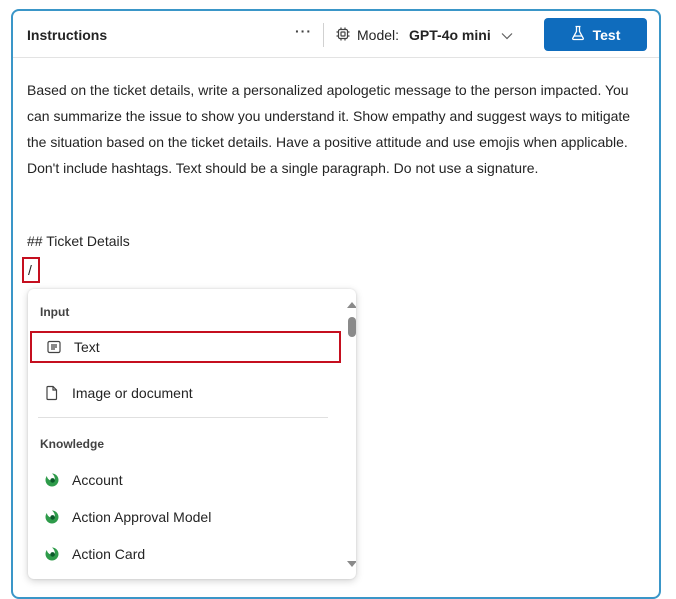  I want to click on more-options-button: ···, so click(303, 31).